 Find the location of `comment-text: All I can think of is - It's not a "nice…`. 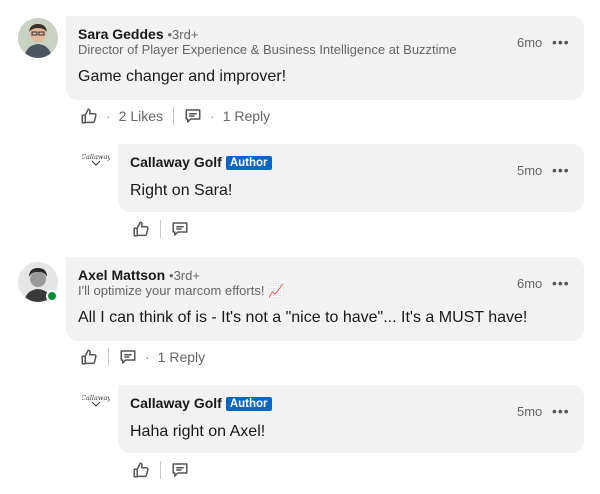

comment-text: All I can think of is - It's not a "nice… is located at coordinates (303, 317).